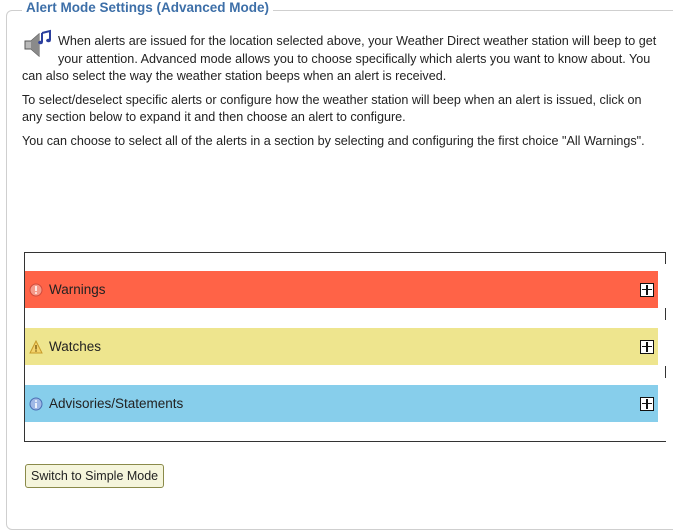  I want to click on section-advisories: Advisories/Statements, so click(341, 403).